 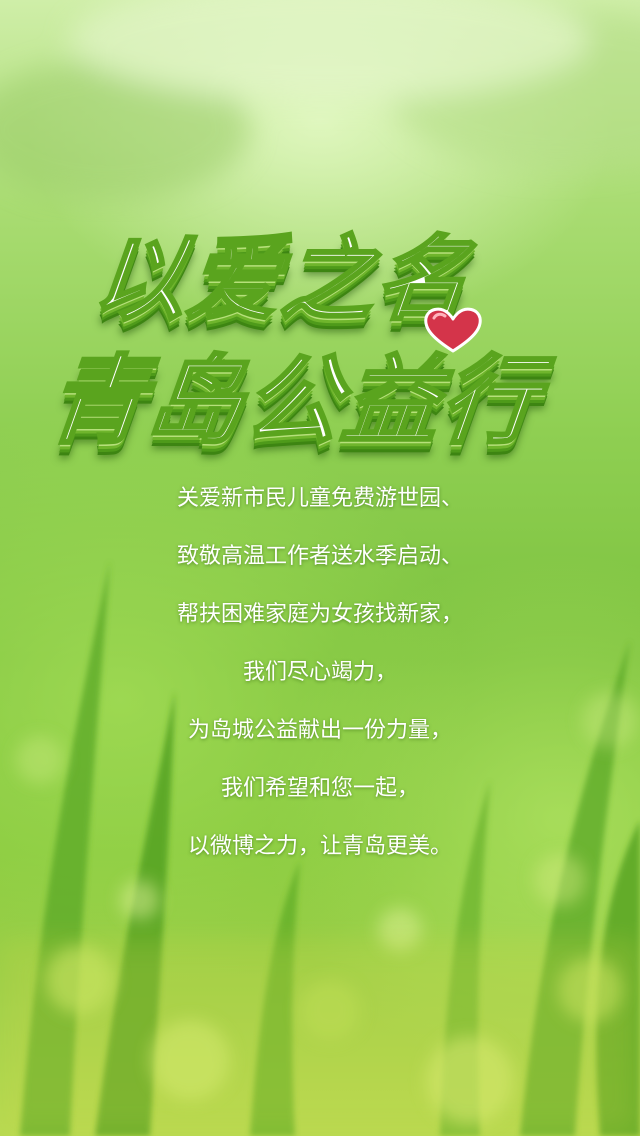 I want to click on message-line: 为岛城公益献出一份力量，, so click(x=319, y=730).